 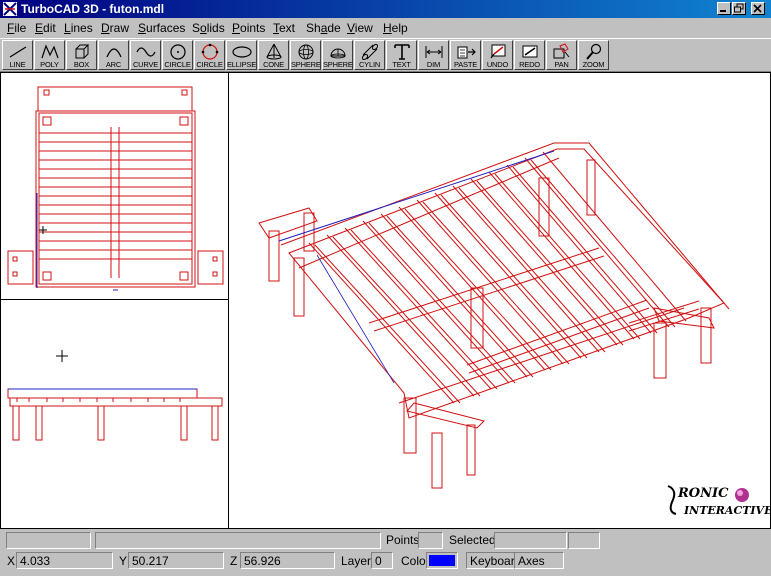 What do you see at coordinates (306, 52) in the screenshot?
I see `sphere-icon` at bounding box center [306, 52].